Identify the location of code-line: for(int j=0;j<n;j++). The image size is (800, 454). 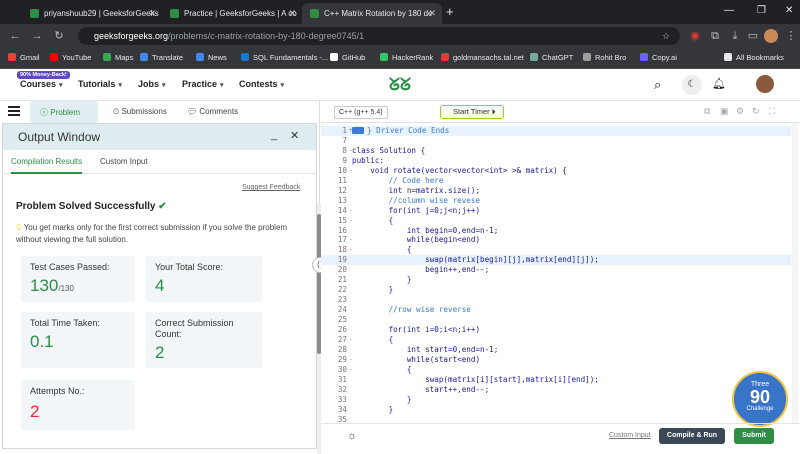
(416, 211).